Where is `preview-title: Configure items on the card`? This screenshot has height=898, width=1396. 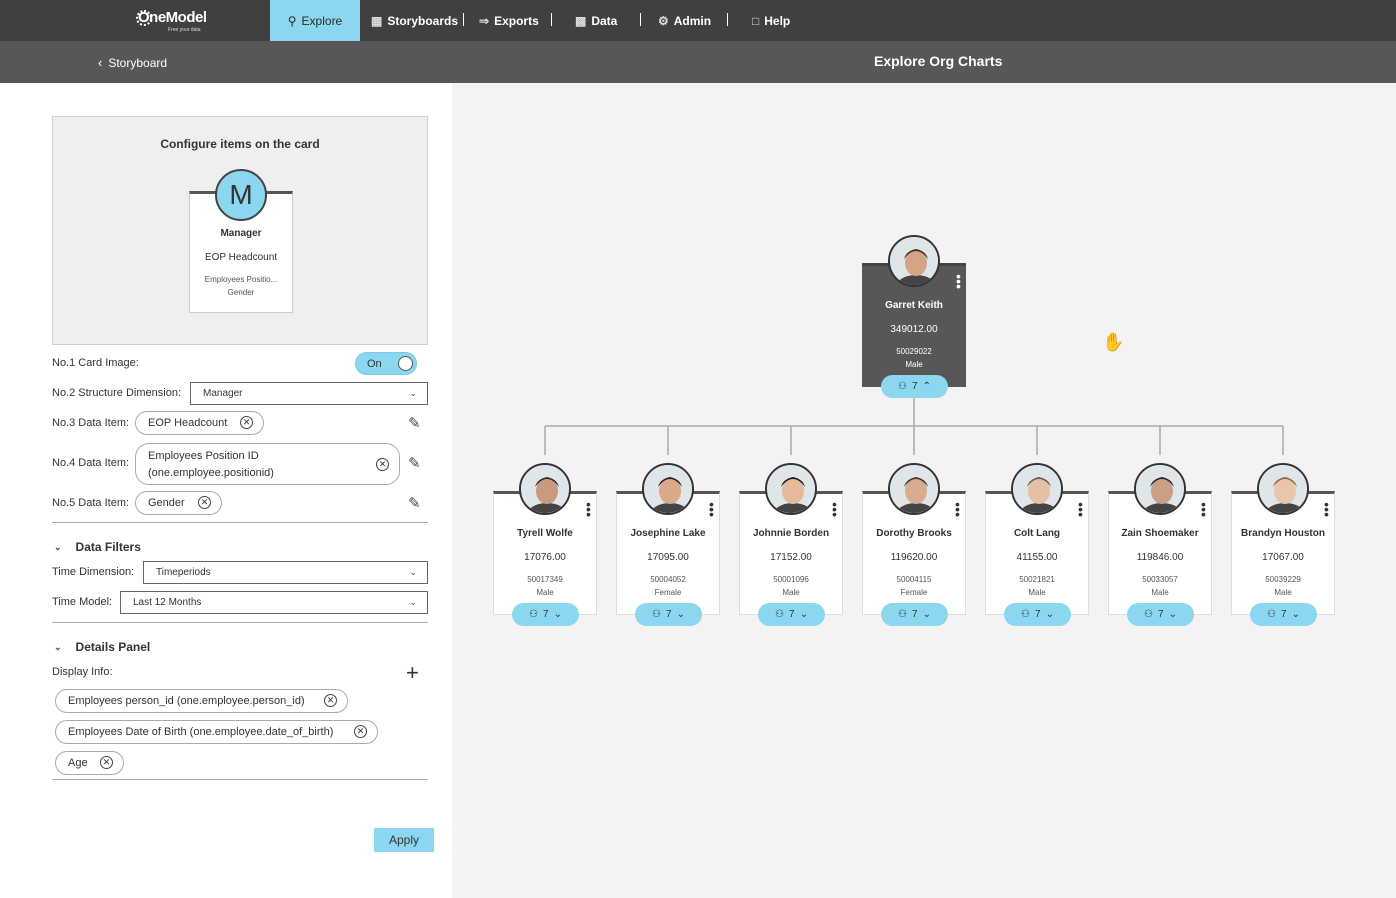
preview-title: Configure items on the card is located at coordinates (240, 144).